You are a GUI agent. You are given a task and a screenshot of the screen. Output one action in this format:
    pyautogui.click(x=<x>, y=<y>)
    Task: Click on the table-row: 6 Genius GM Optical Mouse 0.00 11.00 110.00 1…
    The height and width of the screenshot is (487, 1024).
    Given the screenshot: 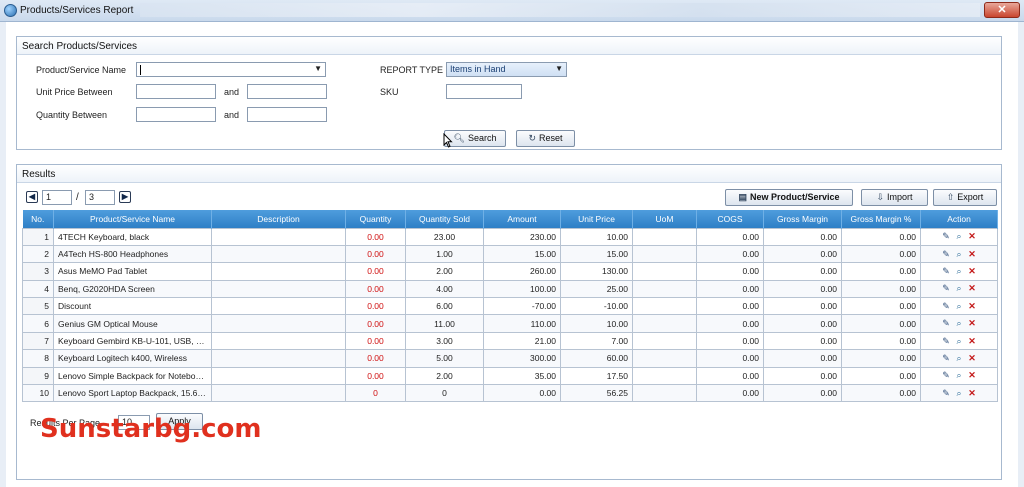 What is the action you would take?
    pyautogui.click(x=510, y=323)
    